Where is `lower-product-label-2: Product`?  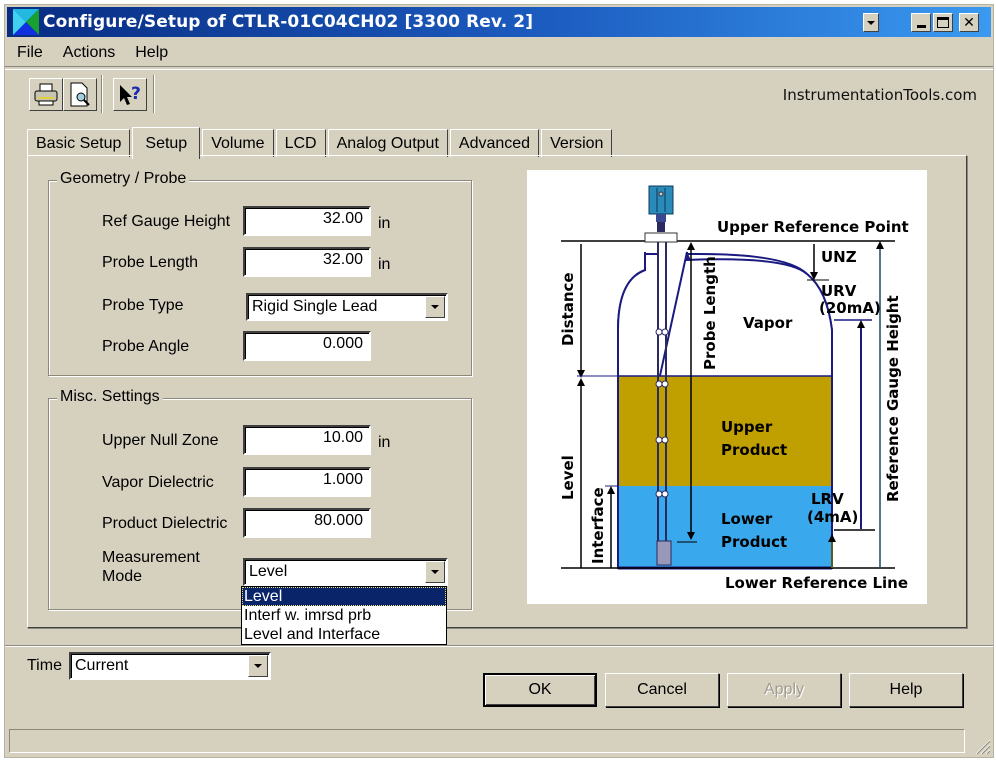
lower-product-label-2: Product is located at coordinates (754, 542).